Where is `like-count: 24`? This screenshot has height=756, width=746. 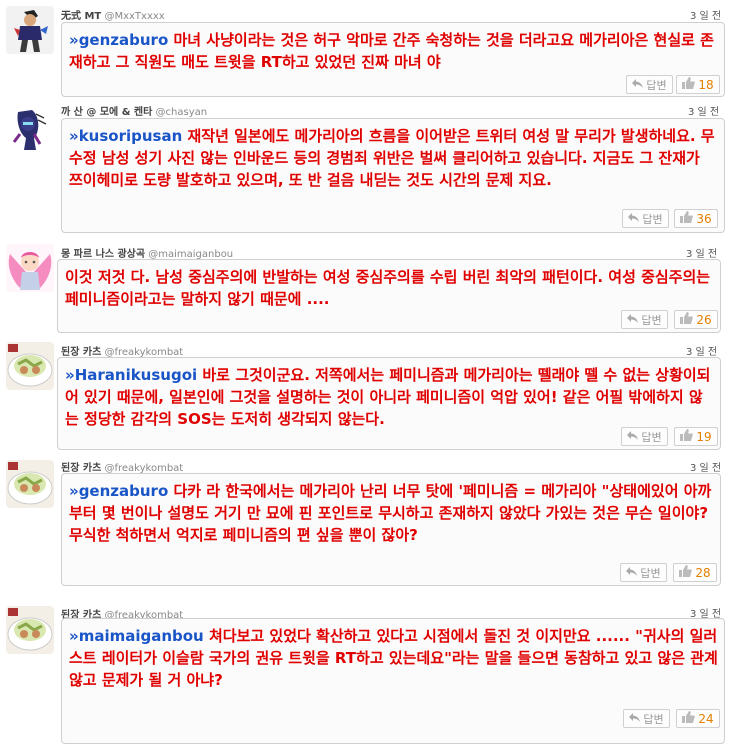 like-count: 24 is located at coordinates (706, 718).